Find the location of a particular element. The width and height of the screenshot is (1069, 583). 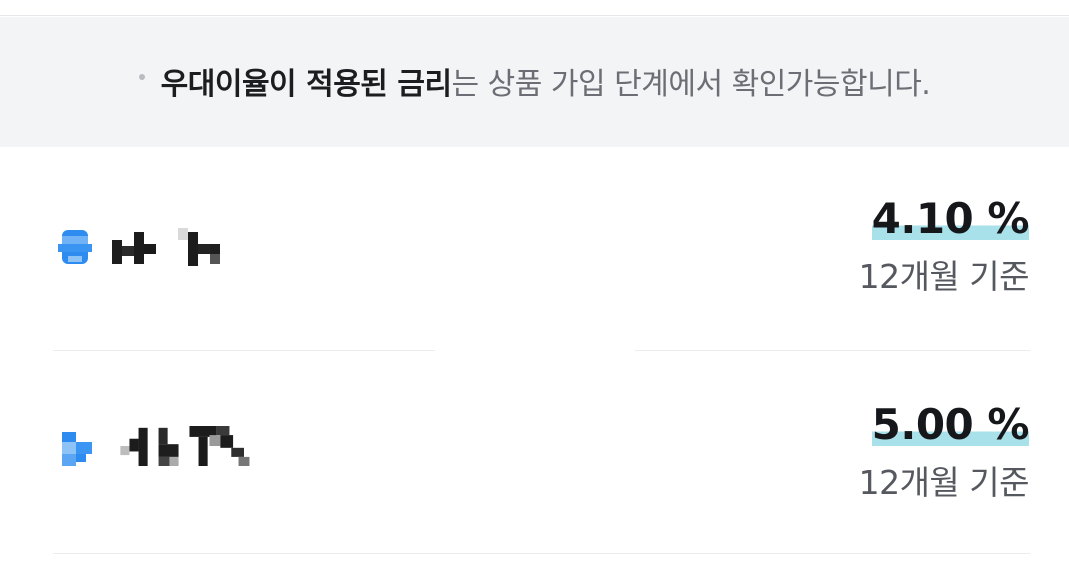

bullet-icon is located at coordinates (141, 77).